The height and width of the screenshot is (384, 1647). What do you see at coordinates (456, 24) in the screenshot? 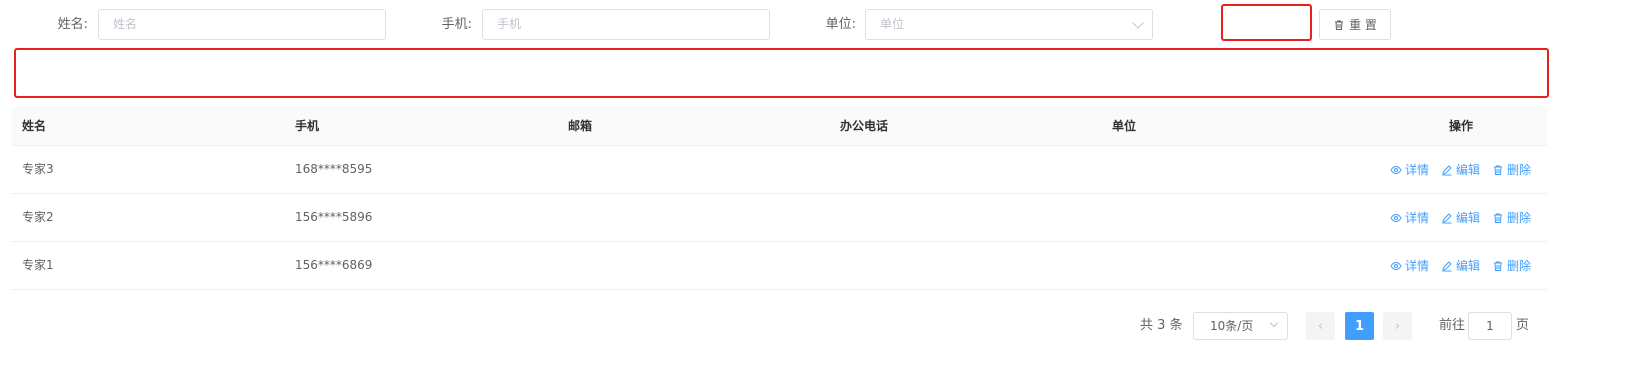
I see `phone-label: 手机:` at bounding box center [456, 24].